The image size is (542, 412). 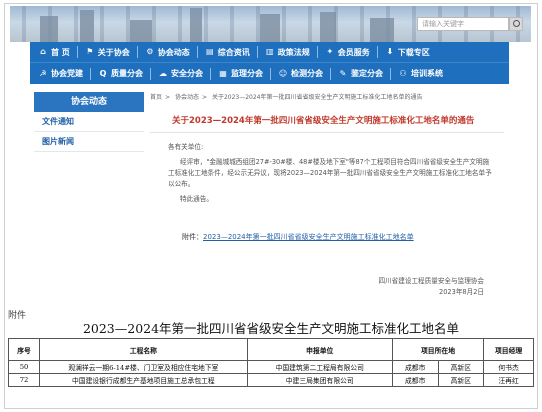 What do you see at coordinates (89, 102) in the screenshot?
I see `sidebar-heading: 协会动态` at bounding box center [89, 102].